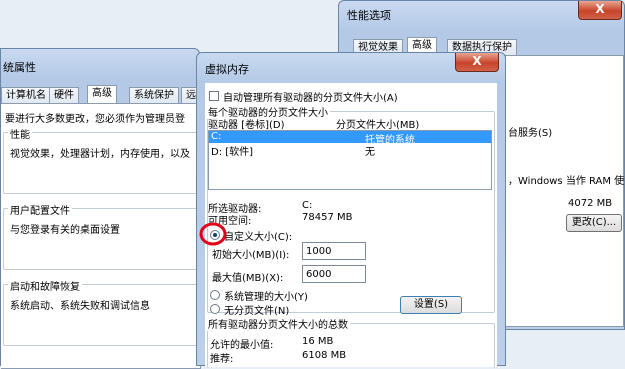 The image size is (625, 369). I want to click on recommended-value: 6108 MB, so click(324, 355).